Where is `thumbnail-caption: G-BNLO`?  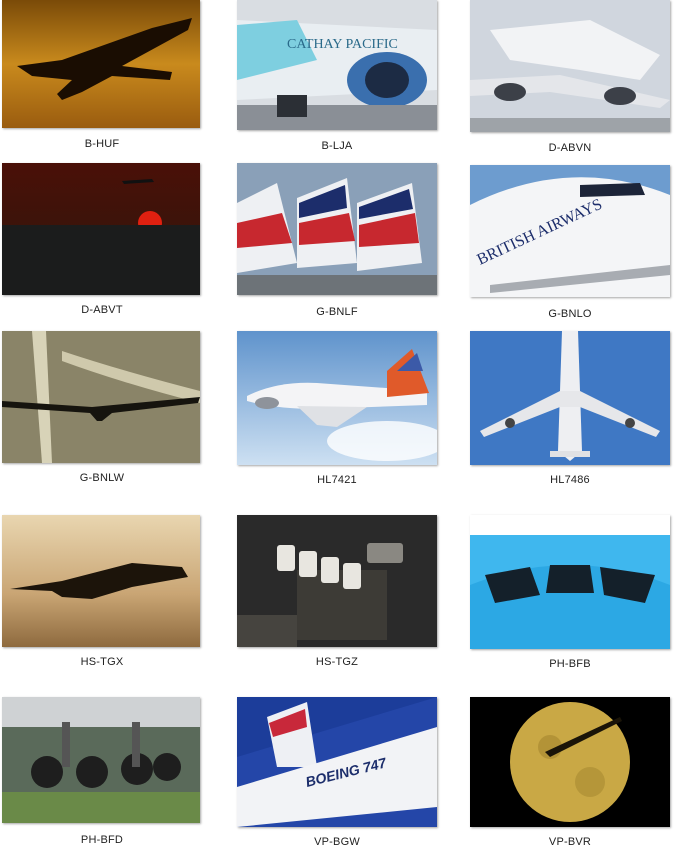 thumbnail-caption: G-BNLO is located at coordinates (570, 314).